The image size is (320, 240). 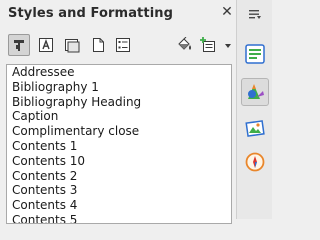 I want to click on list-item: Contents 1, so click(x=119, y=146).